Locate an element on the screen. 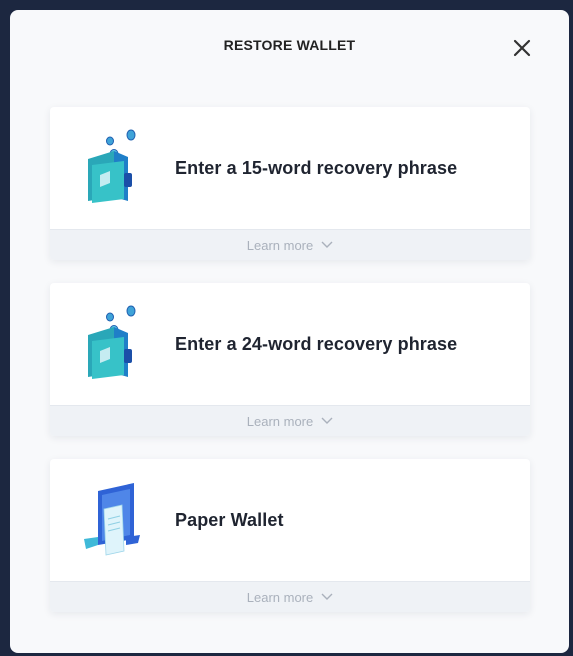 The image size is (573, 656). option-title: Paper Wallet is located at coordinates (229, 520).